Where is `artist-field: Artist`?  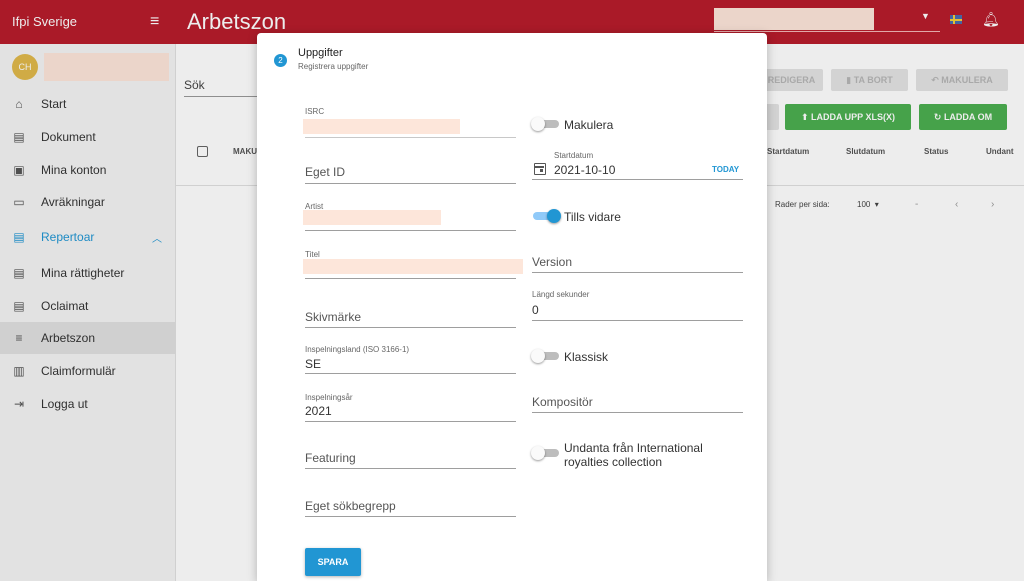 artist-field: Artist is located at coordinates (409, 216).